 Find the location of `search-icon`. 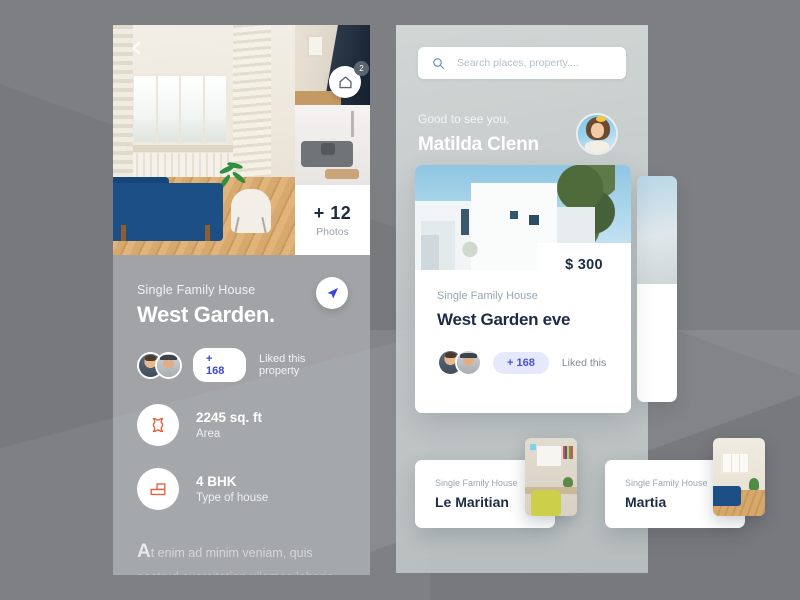

search-icon is located at coordinates (438, 63).